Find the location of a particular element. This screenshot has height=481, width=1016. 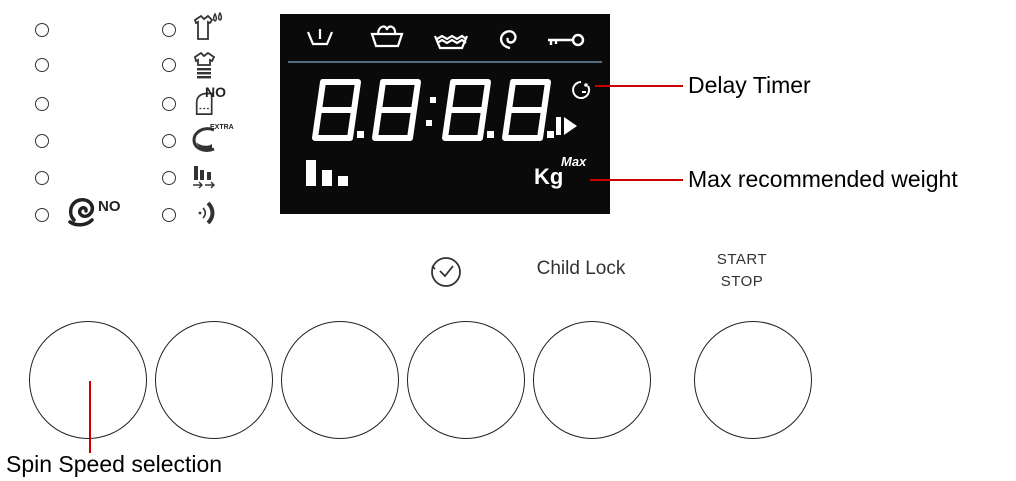

extra-label: EXTRA is located at coordinates (222, 127).